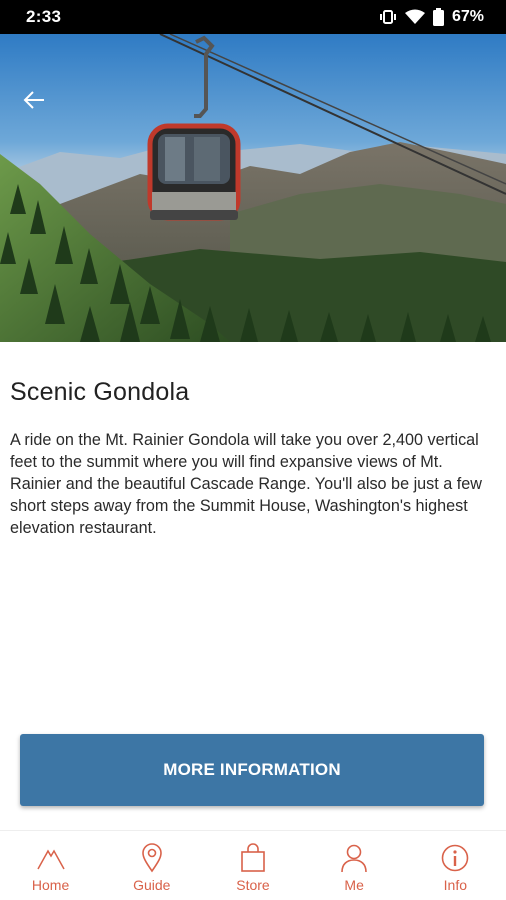 Image resolution: width=506 pixels, height=900 pixels. I want to click on arrow-left-icon, so click(33, 100).